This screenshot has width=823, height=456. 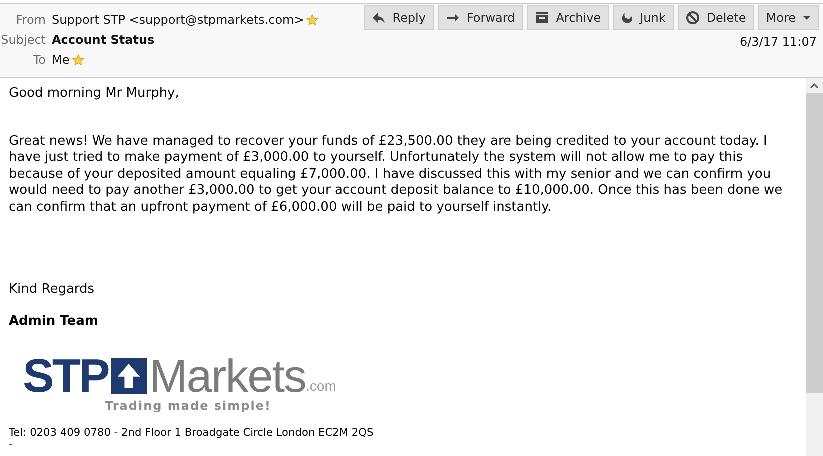 What do you see at coordinates (568, 17) in the screenshot?
I see `archive-button: Archive` at bounding box center [568, 17].